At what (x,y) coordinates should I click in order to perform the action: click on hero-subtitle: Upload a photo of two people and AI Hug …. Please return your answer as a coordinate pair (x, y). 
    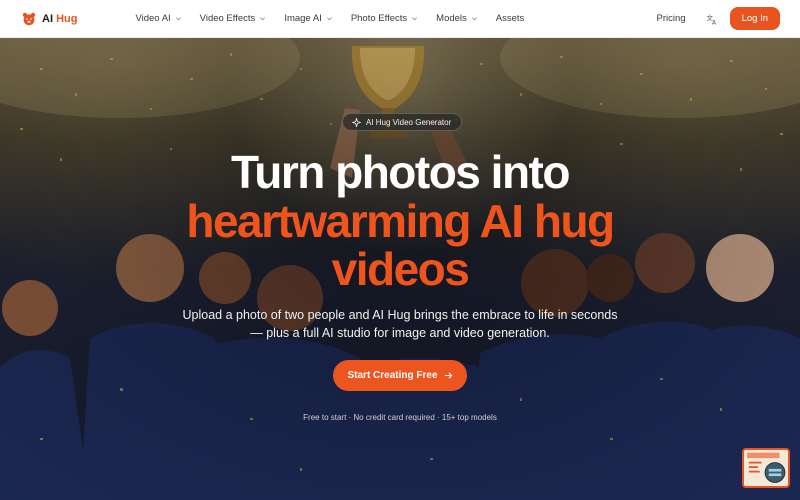
    Looking at the image, I should click on (400, 324).